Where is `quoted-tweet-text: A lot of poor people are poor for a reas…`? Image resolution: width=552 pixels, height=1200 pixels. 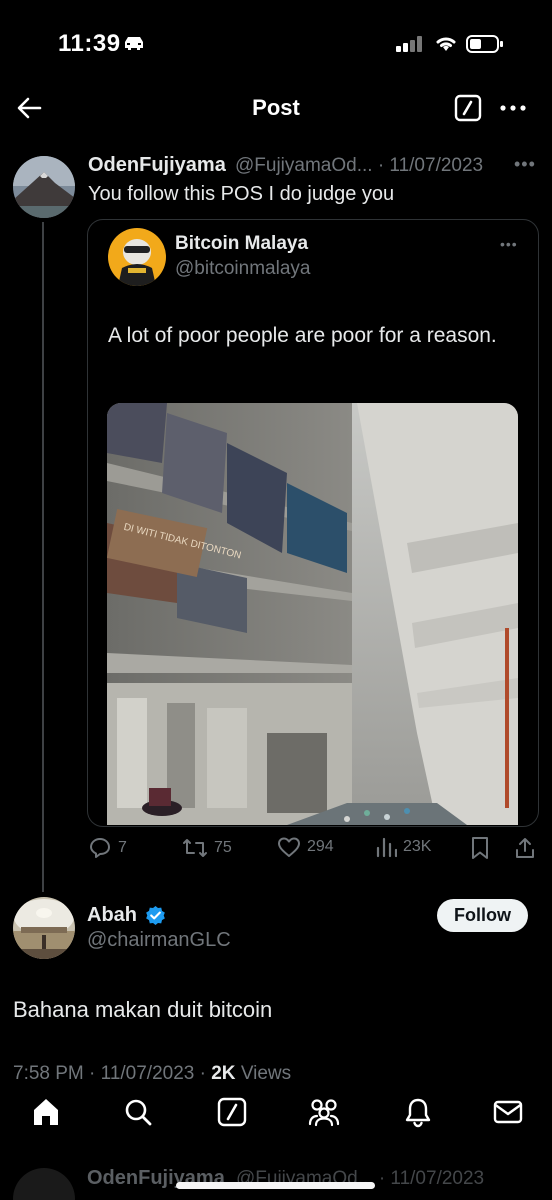 quoted-tweet-text: A lot of poor people are poor for a reas… is located at coordinates (302, 335).